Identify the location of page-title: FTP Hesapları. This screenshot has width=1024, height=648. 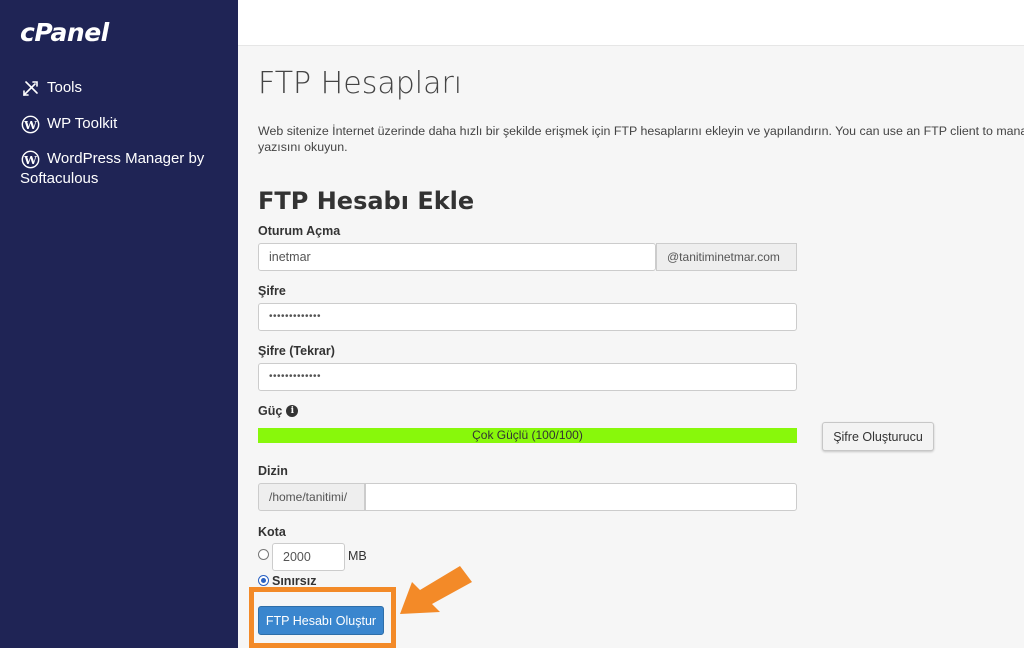
(360, 83).